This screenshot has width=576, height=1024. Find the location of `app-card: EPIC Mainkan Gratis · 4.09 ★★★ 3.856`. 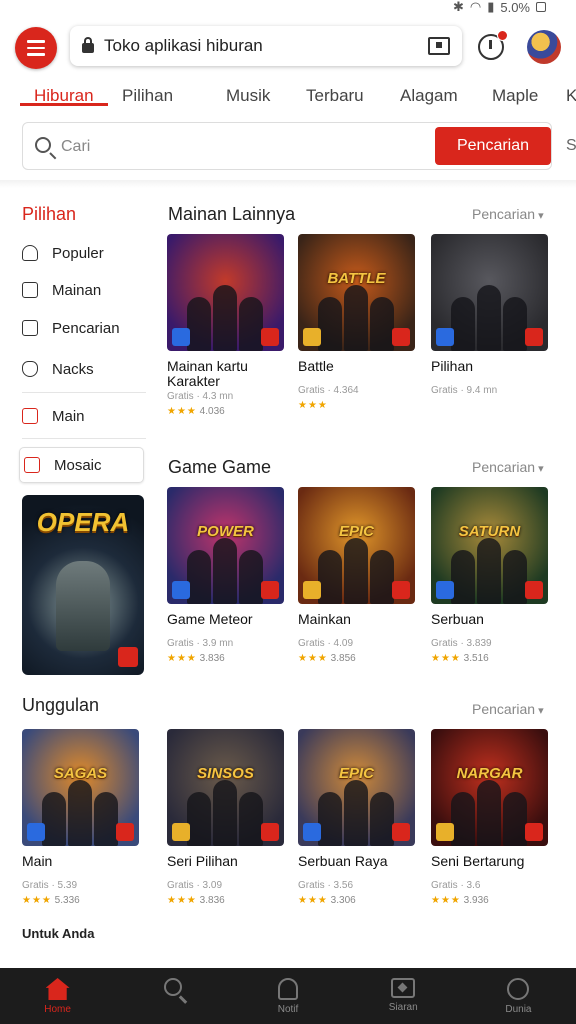

app-card: EPIC Mainkan Gratis · 4.09 ★★★ 3.856 is located at coordinates (356, 580).